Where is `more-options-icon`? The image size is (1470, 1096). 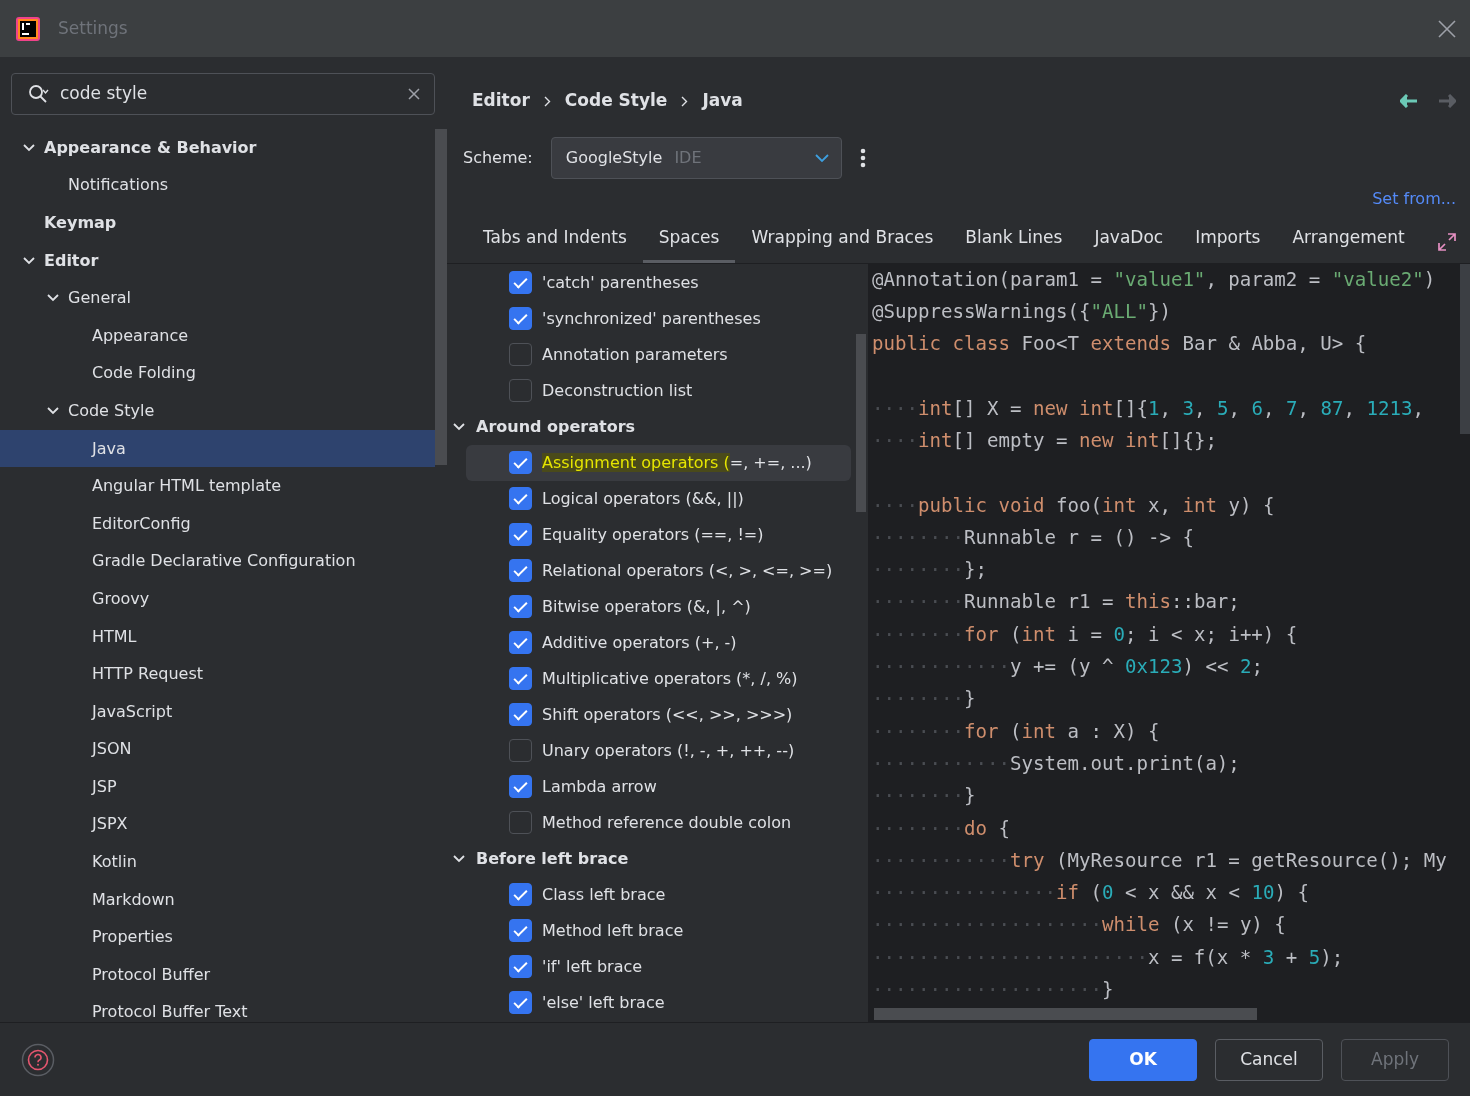 more-options-icon is located at coordinates (862, 158).